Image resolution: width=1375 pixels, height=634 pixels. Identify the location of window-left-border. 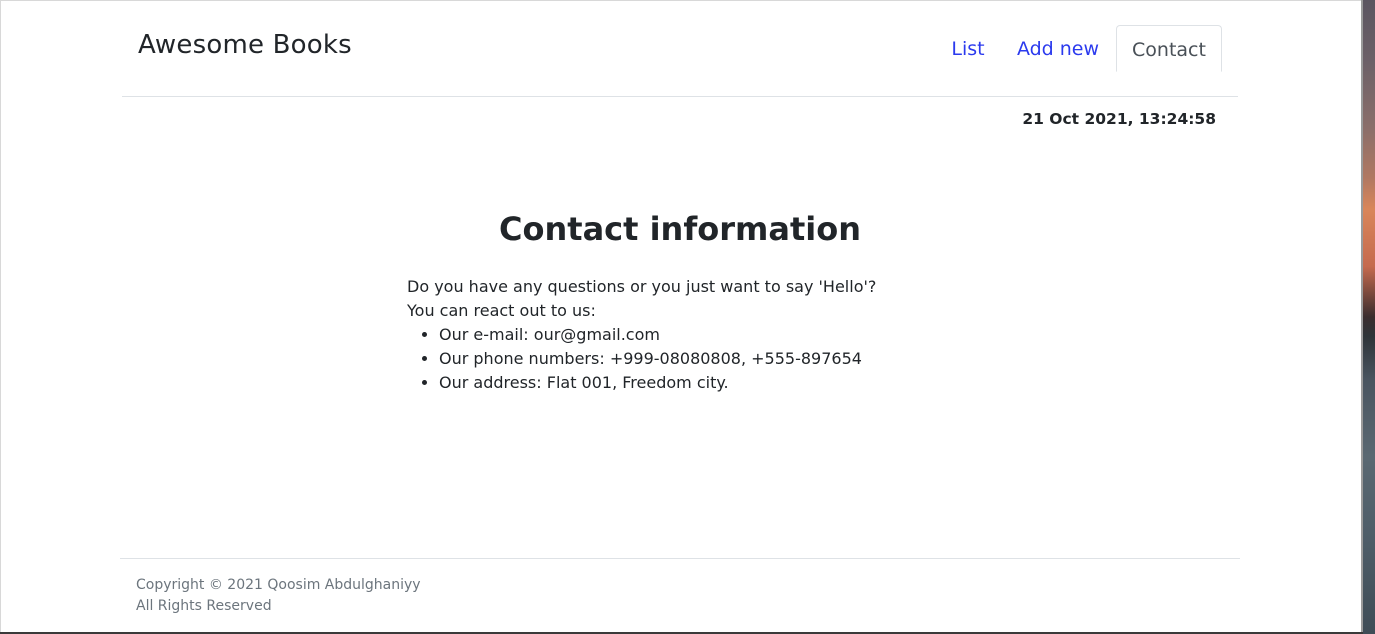
(0, 317).